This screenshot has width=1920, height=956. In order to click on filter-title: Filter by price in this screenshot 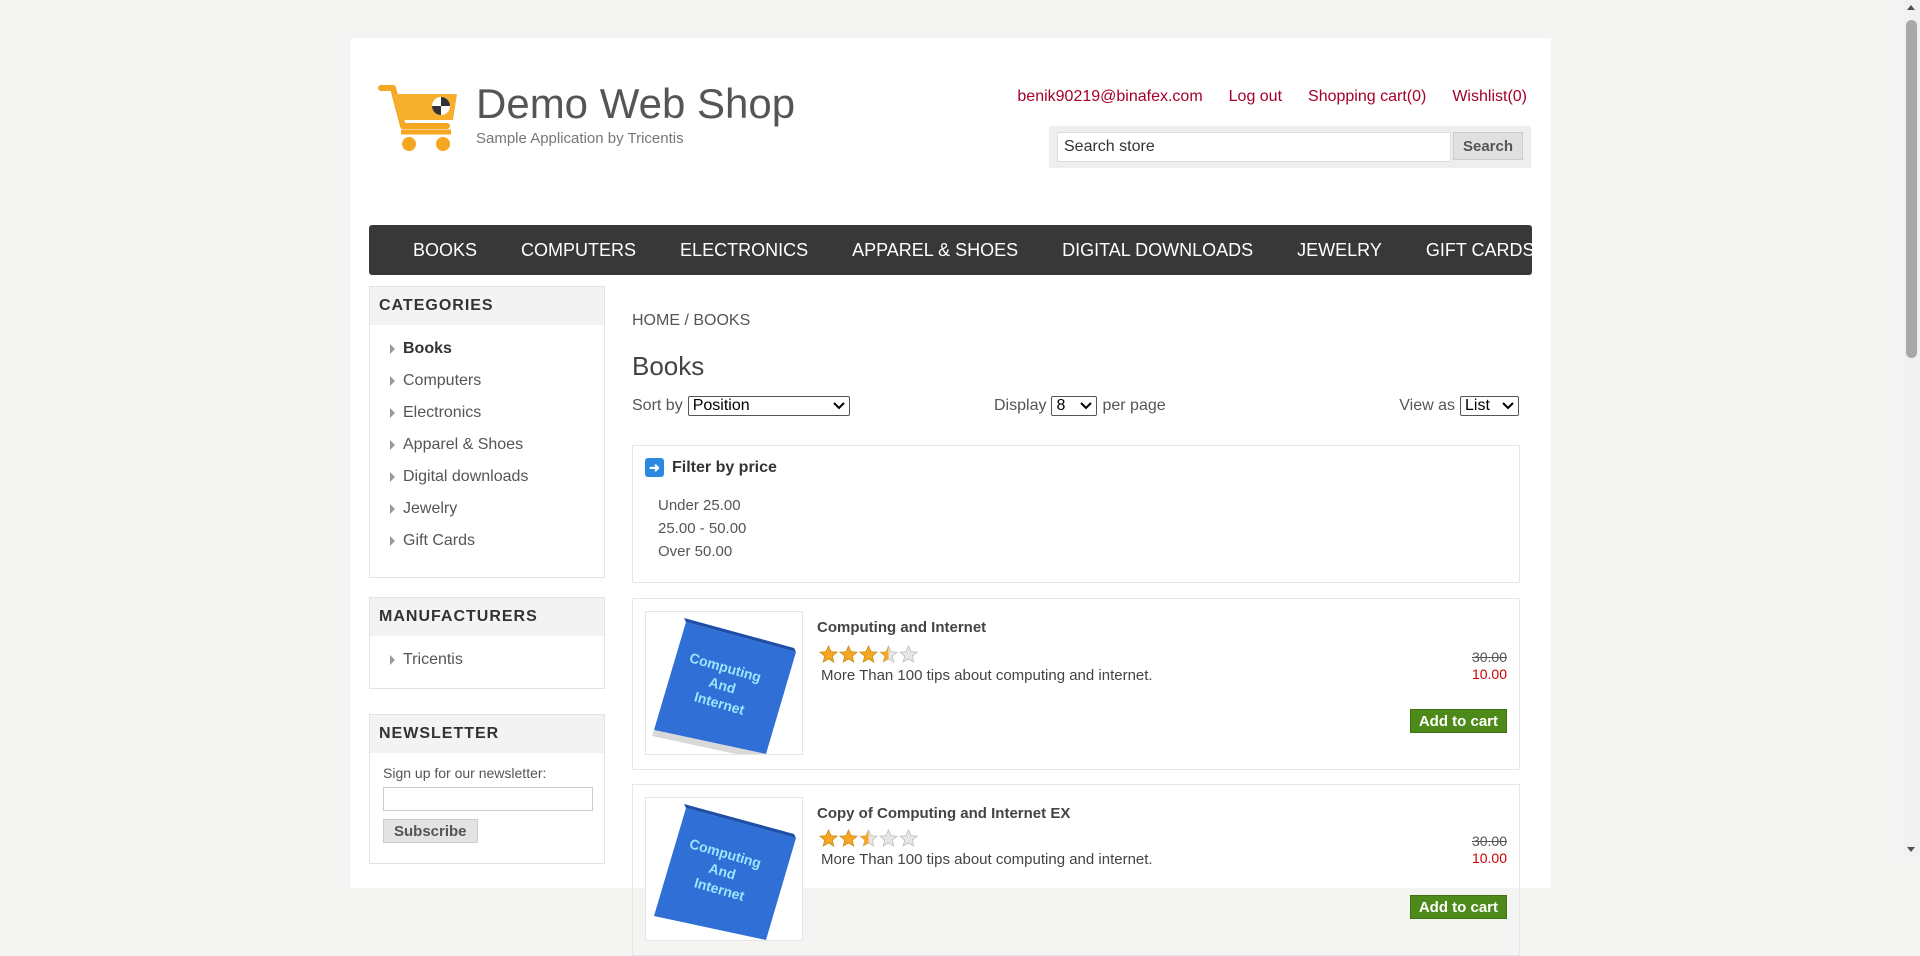, I will do `click(724, 467)`.